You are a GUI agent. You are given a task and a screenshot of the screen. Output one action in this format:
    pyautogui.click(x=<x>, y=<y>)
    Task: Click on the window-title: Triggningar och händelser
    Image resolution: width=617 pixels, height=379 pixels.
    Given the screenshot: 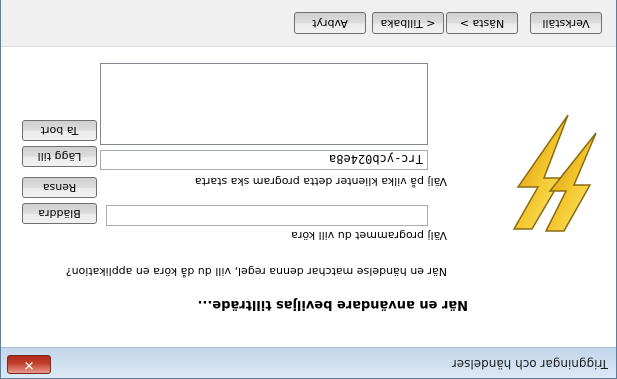 What is the action you would take?
    pyautogui.click(x=529, y=364)
    